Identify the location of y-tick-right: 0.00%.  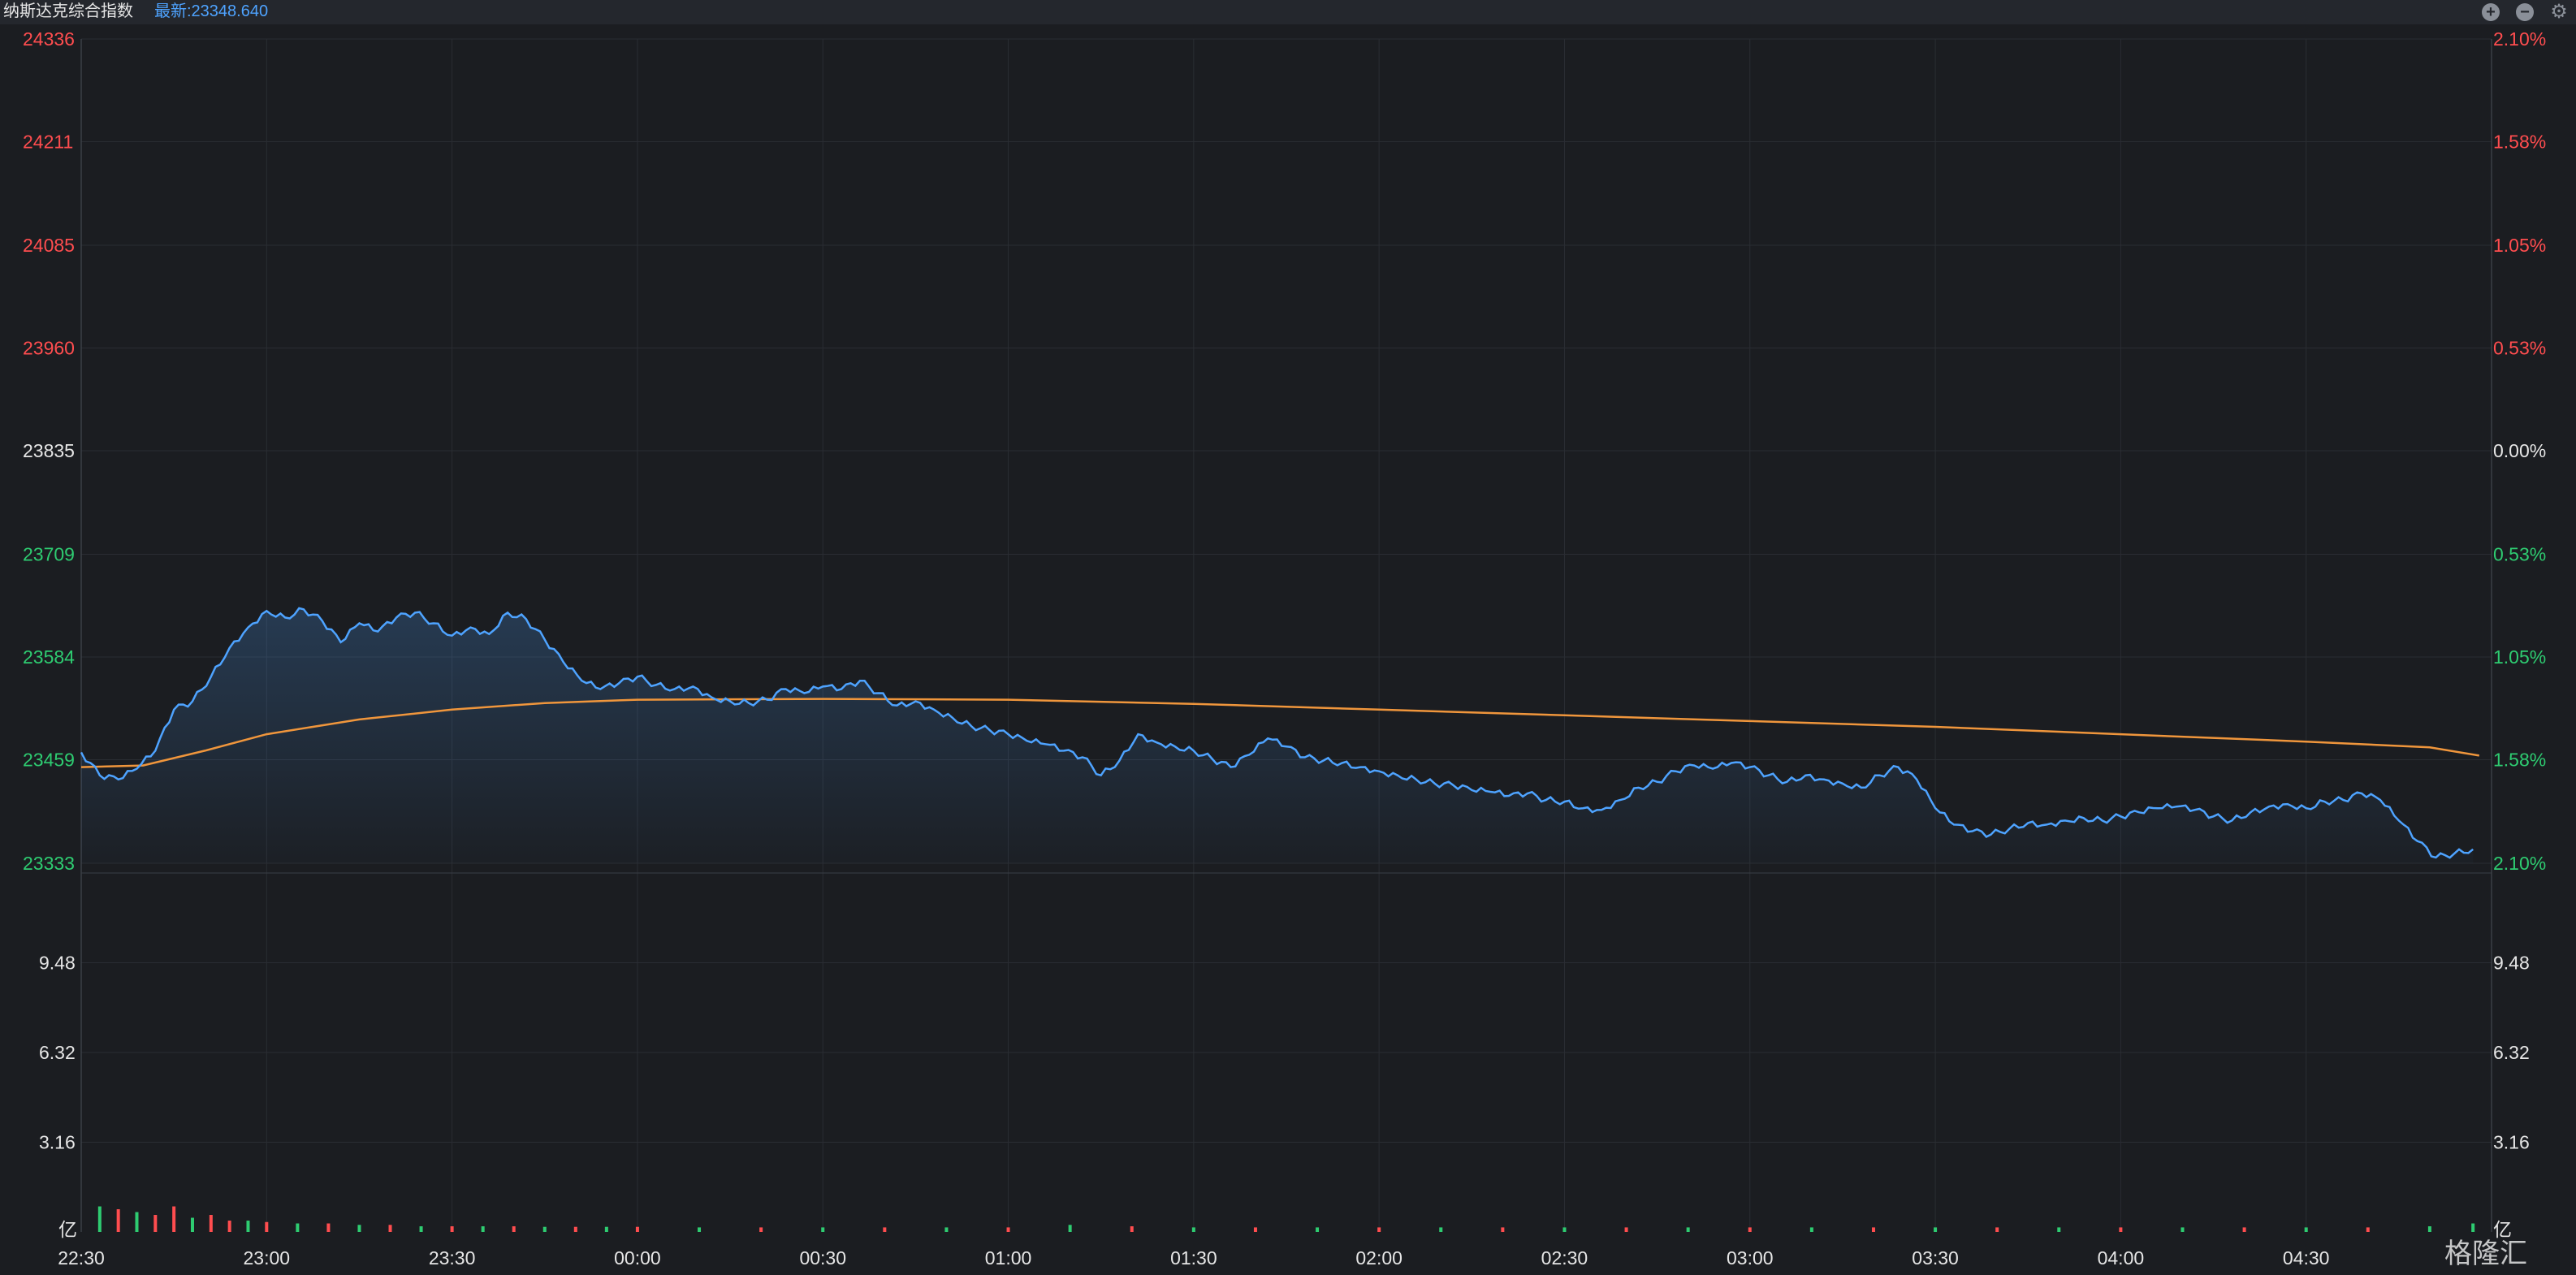
(2520, 451).